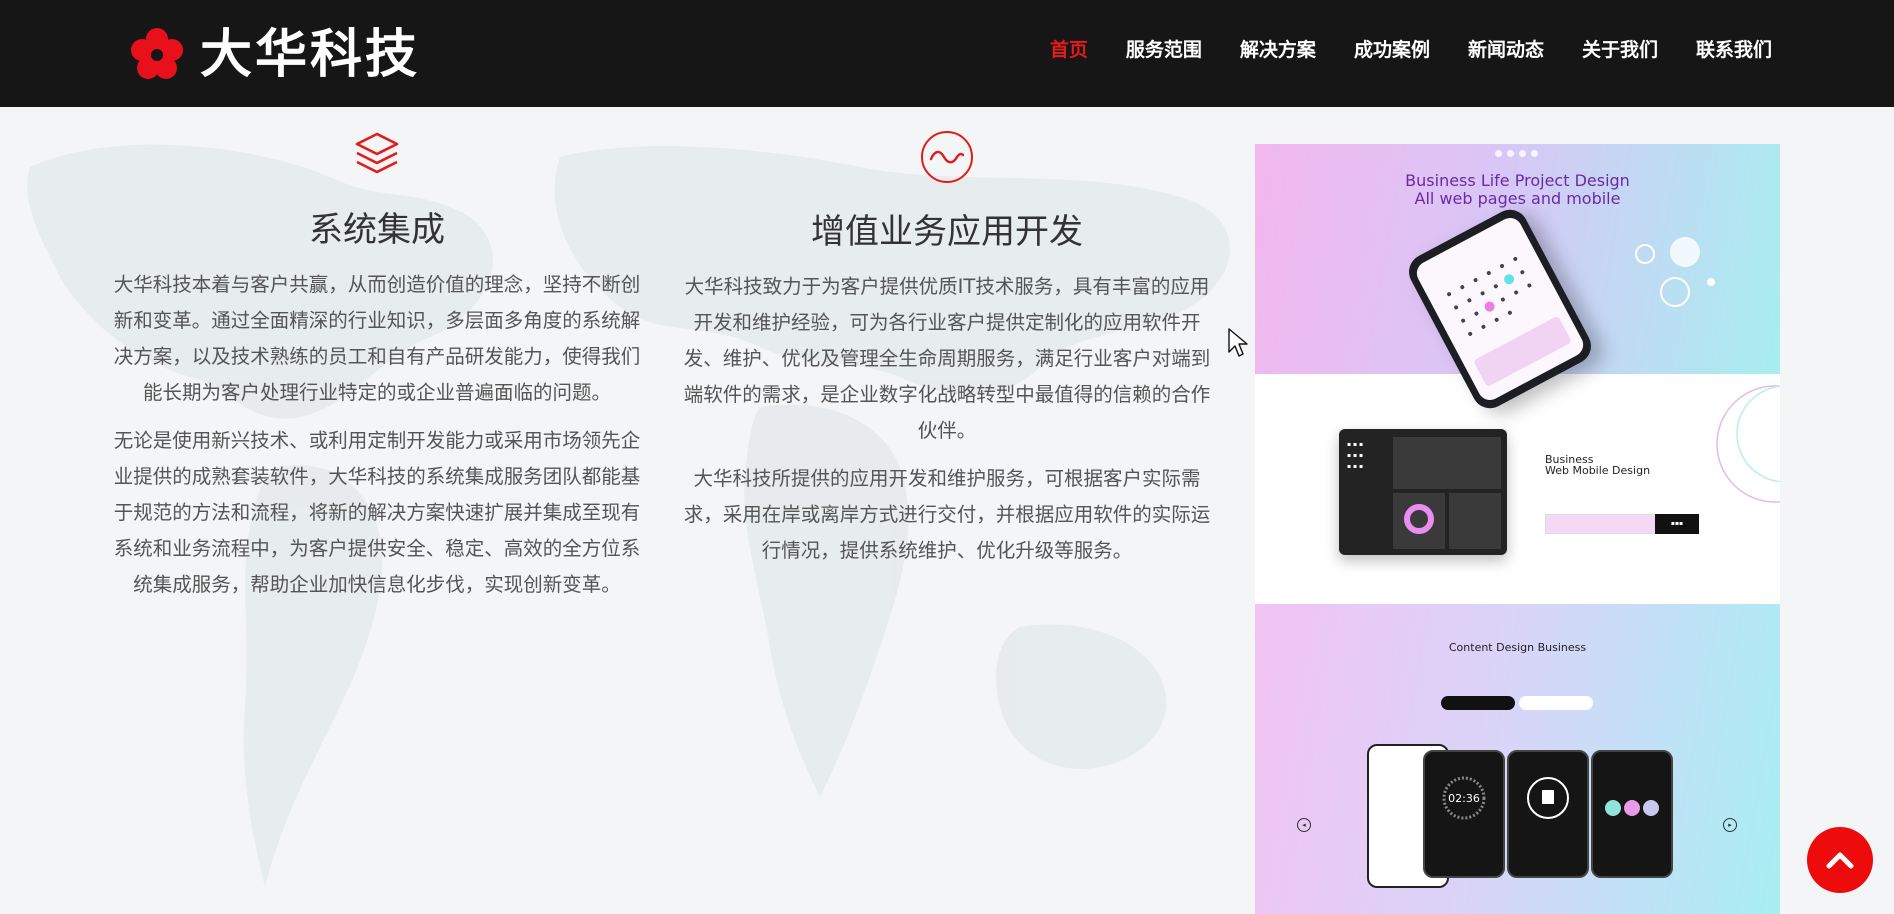  I want to click on flower-icon, so click(157, 53).